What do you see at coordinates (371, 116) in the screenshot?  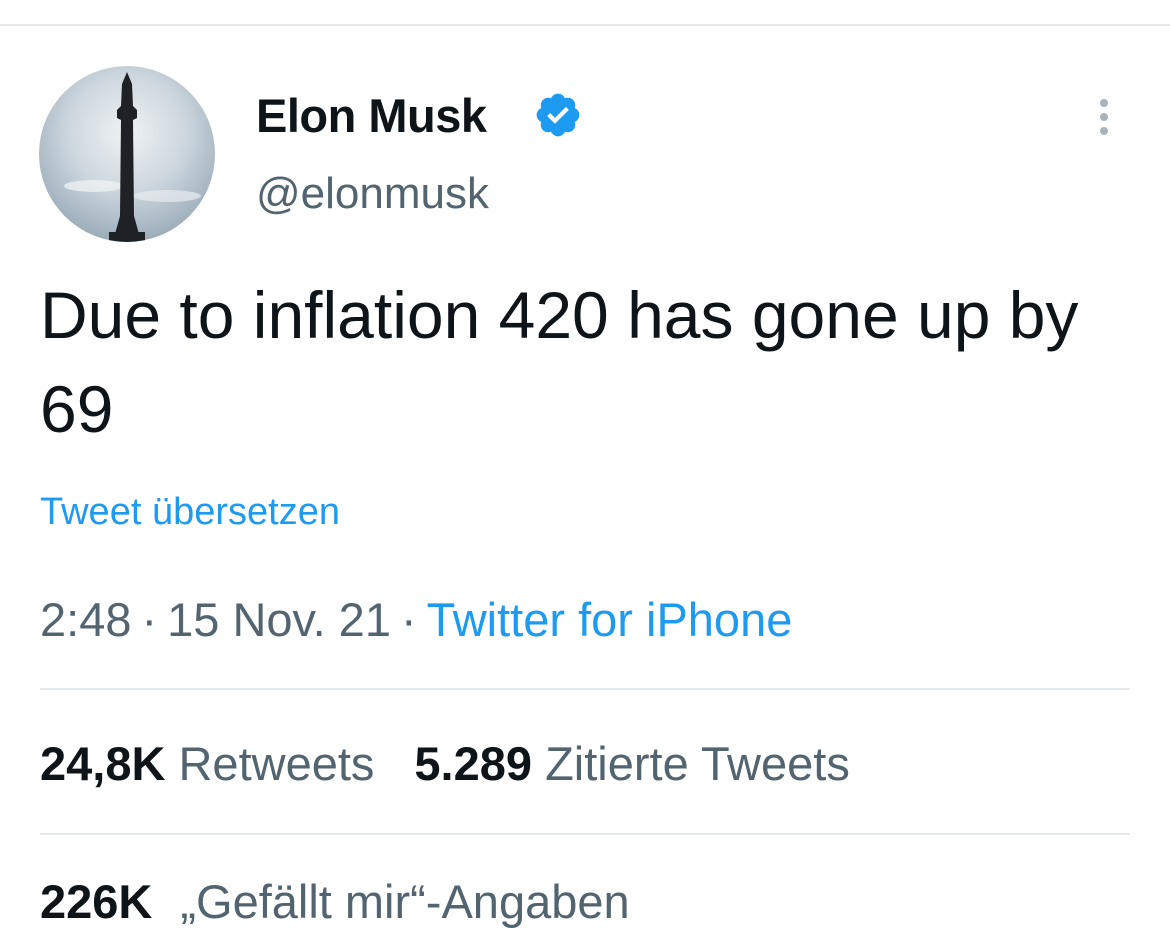 I see `author-name: Elon Musk` at bounding box center [371, 116].